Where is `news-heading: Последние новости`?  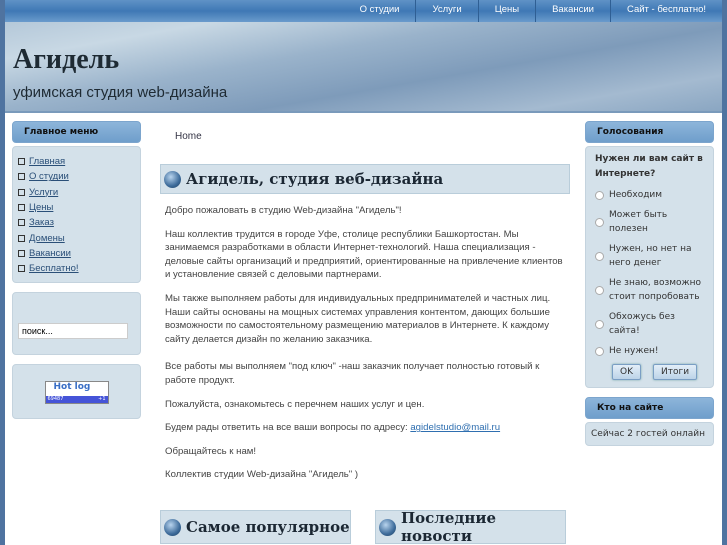
news-heading: Последние новости is located at coordinates (470, 527).